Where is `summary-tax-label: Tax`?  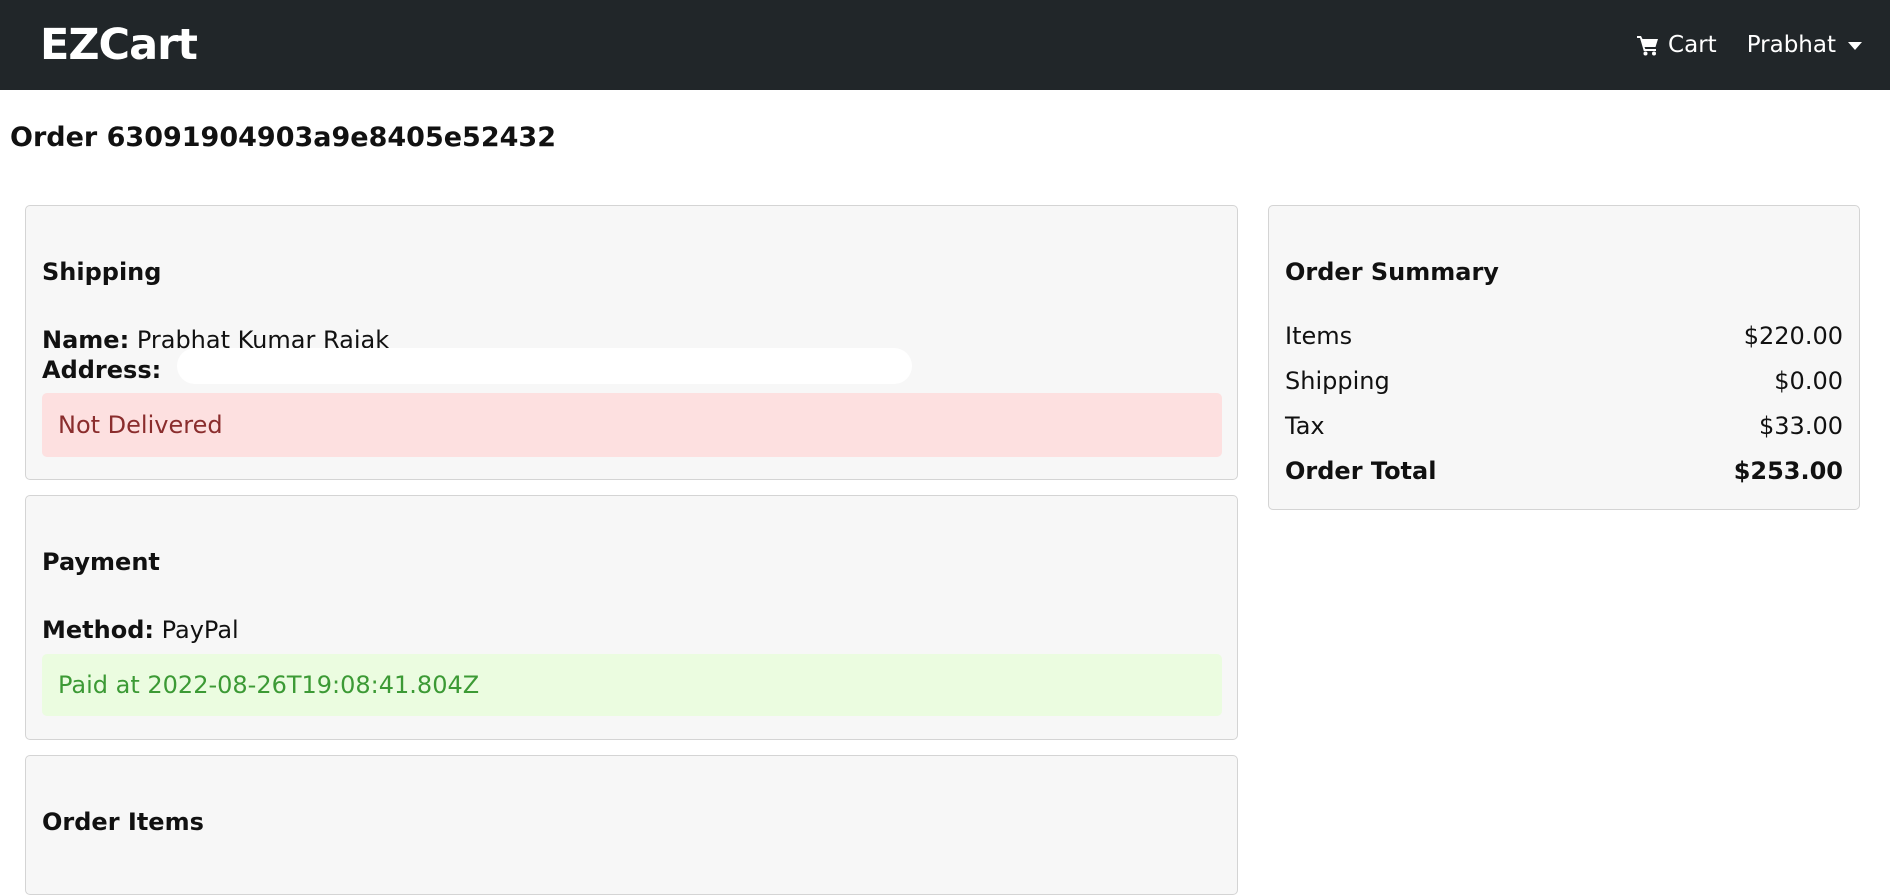 summary-tax-label: Tax is located at coordinates (1305, 426).